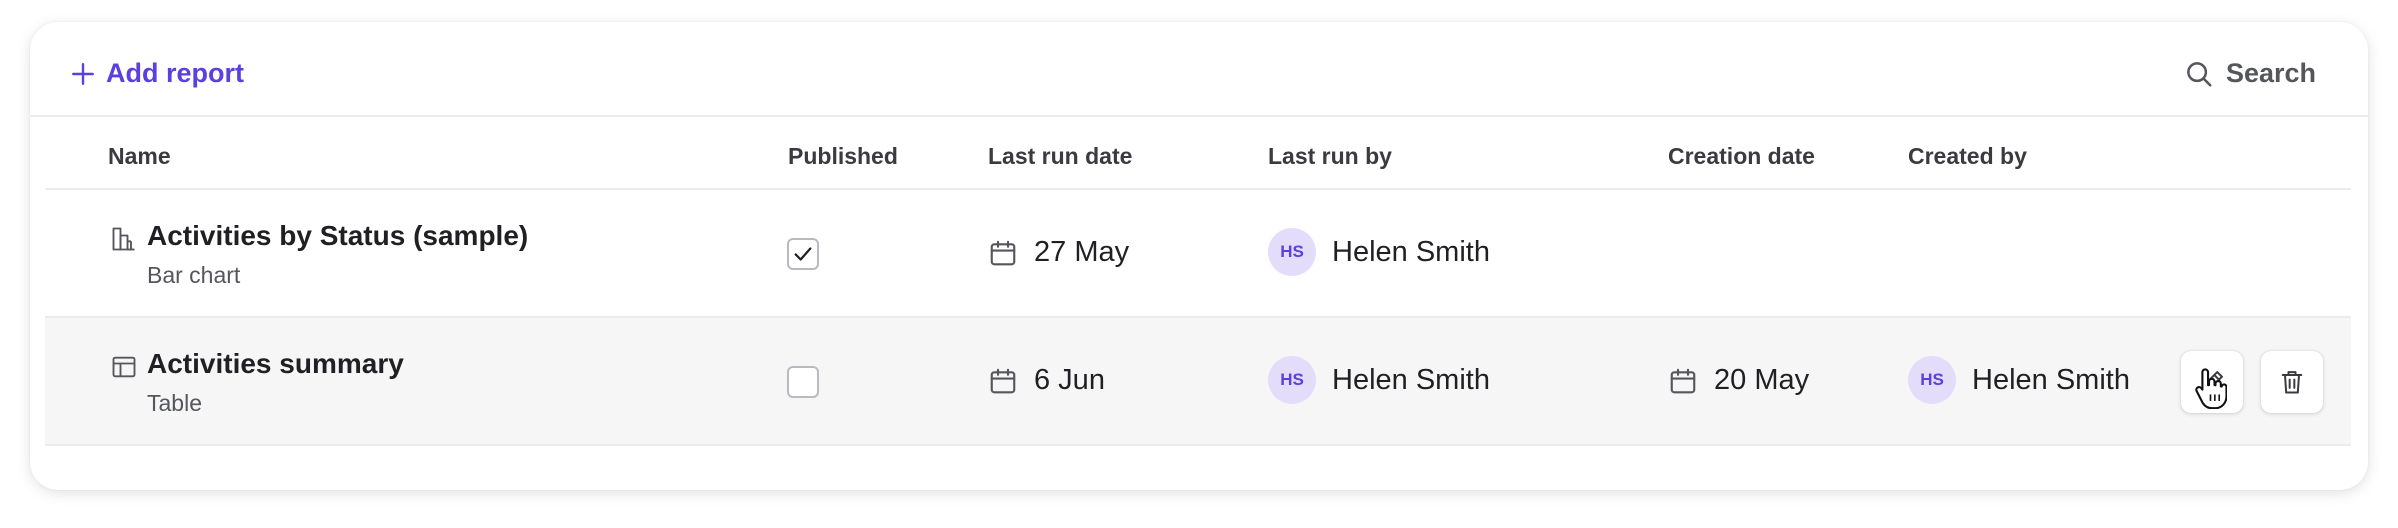  Describe the element at coordinates (174, 403) in the screenshot. I see `report-type: Table` at that location.